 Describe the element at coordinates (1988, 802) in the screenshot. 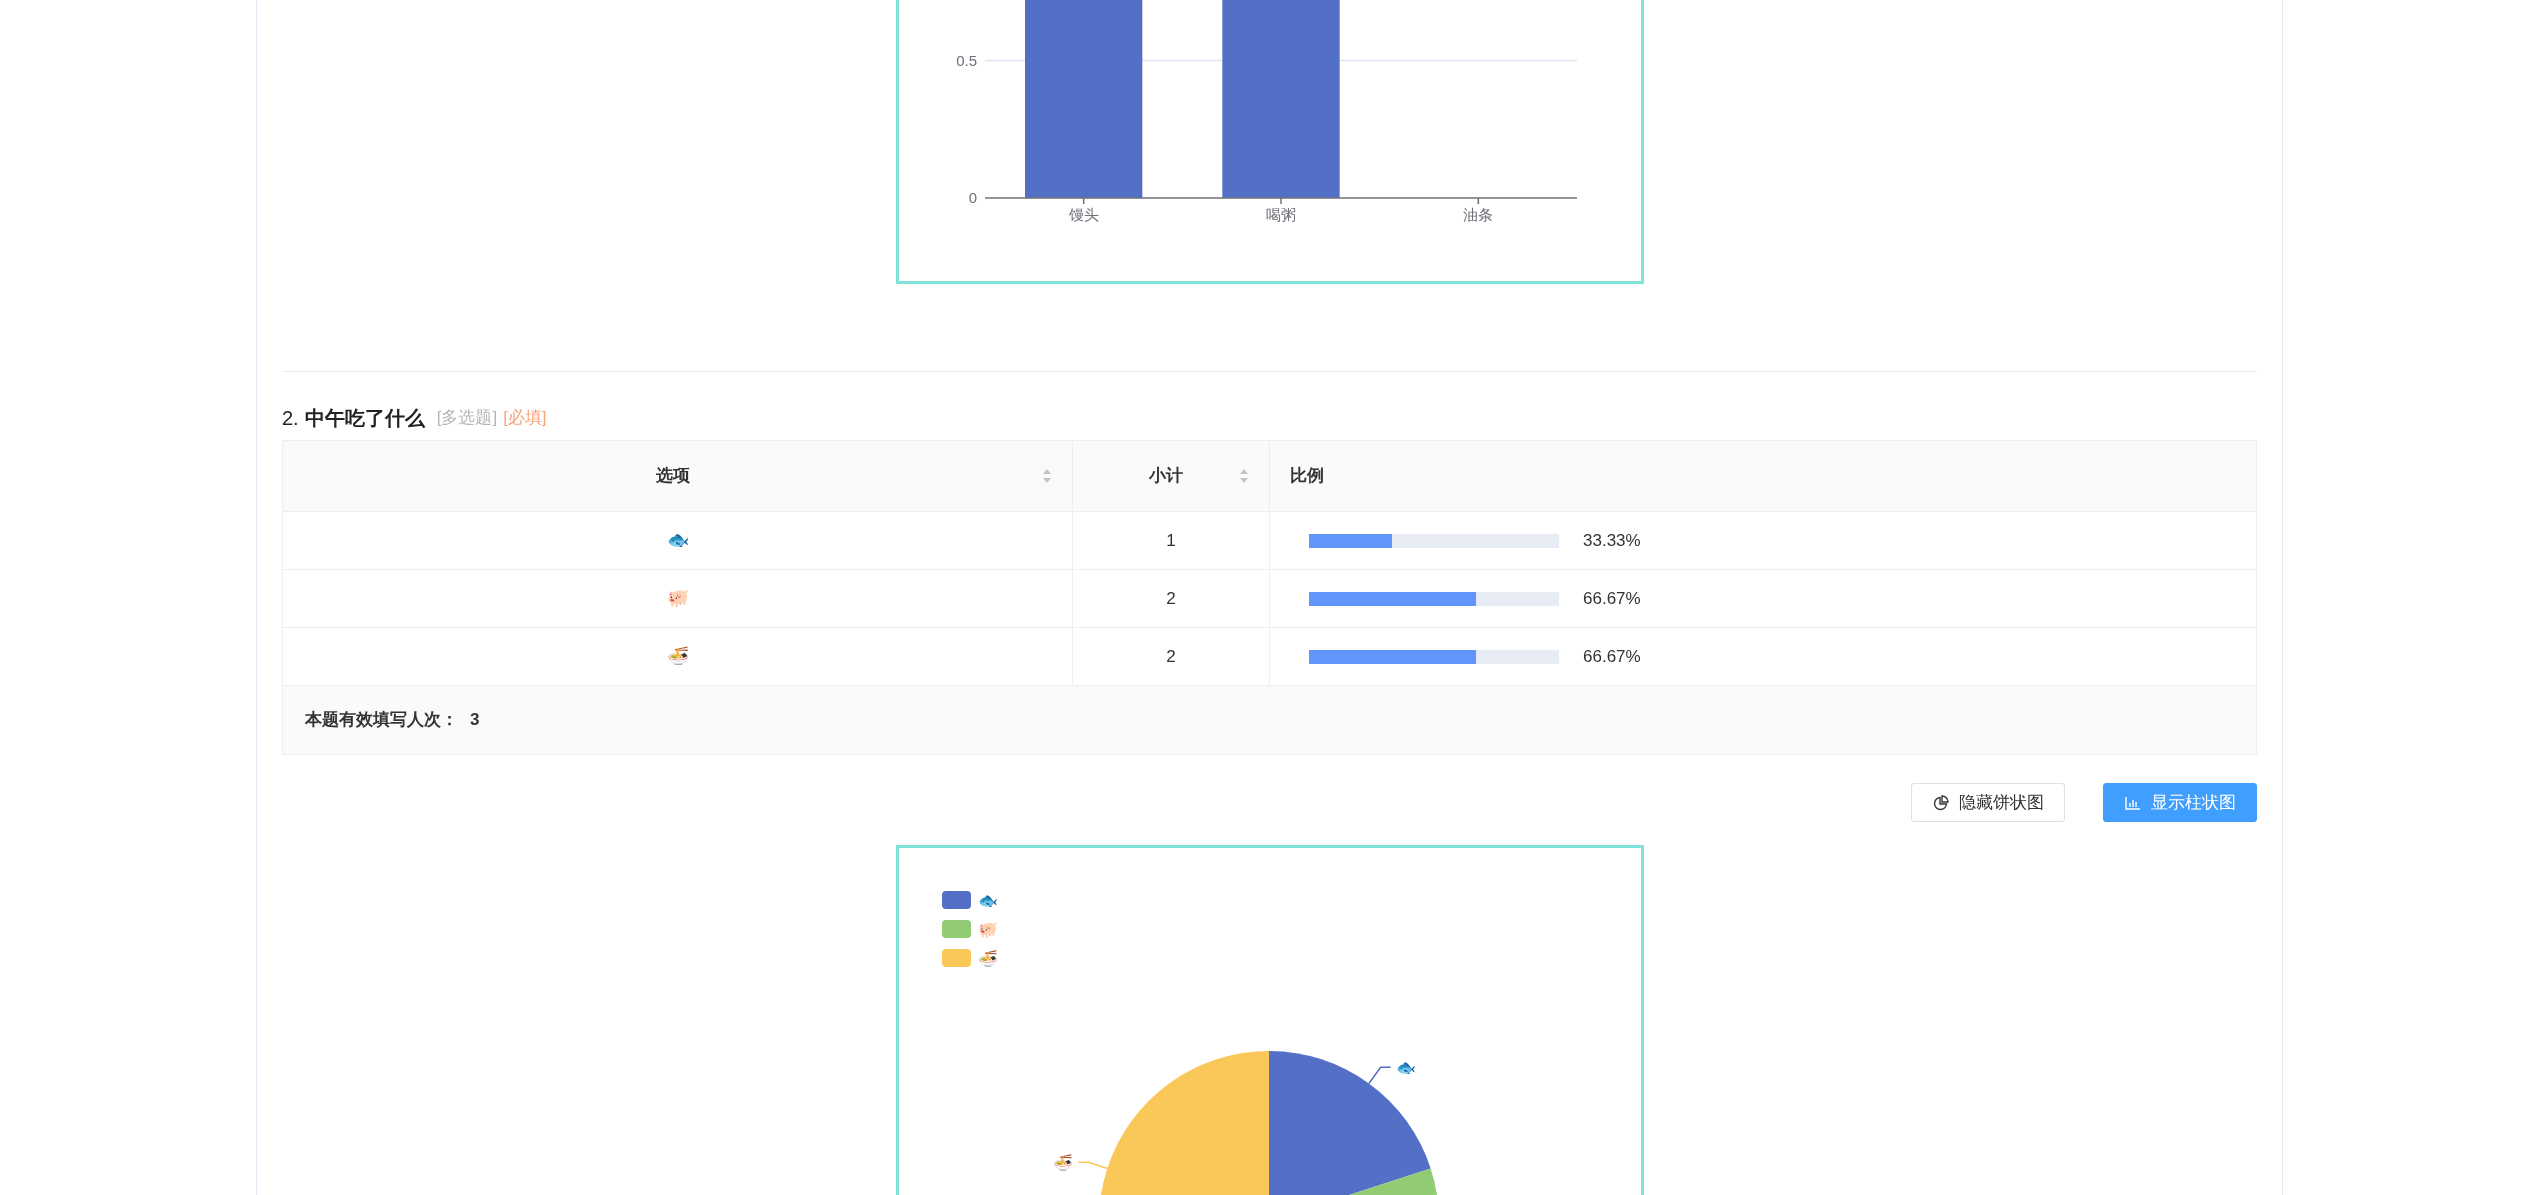

I see `hide-pie-chart-button: 隐藏饼状图` at that location.